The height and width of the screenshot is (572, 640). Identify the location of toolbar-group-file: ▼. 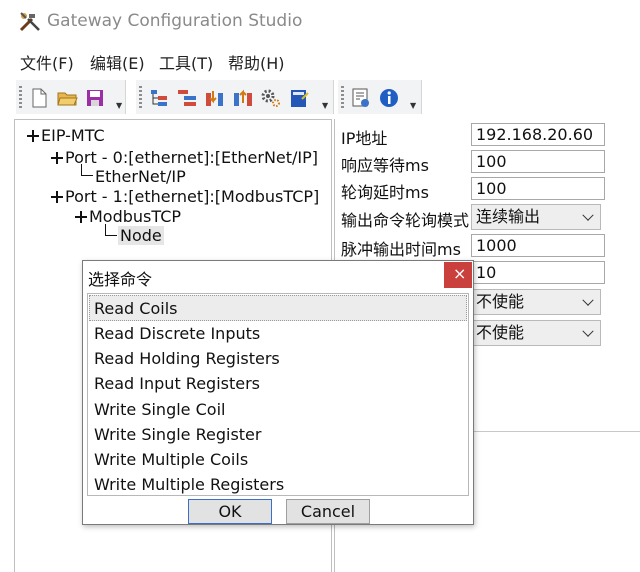
(71, 97).